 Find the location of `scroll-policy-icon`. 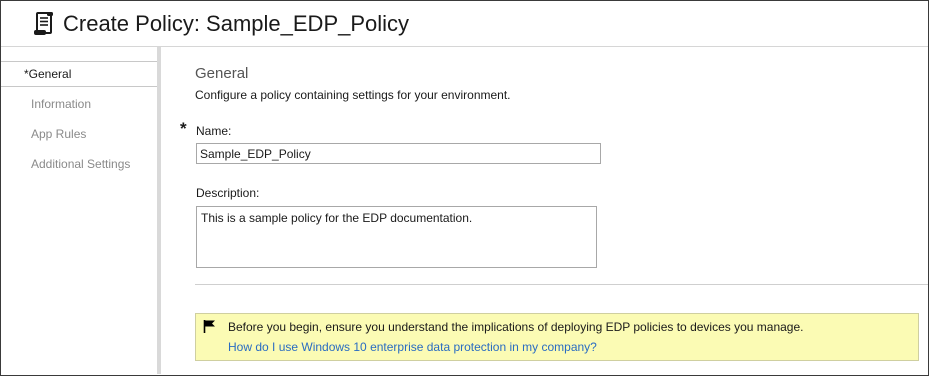

scroll-policy-icon is located at coordinates (44, 24).